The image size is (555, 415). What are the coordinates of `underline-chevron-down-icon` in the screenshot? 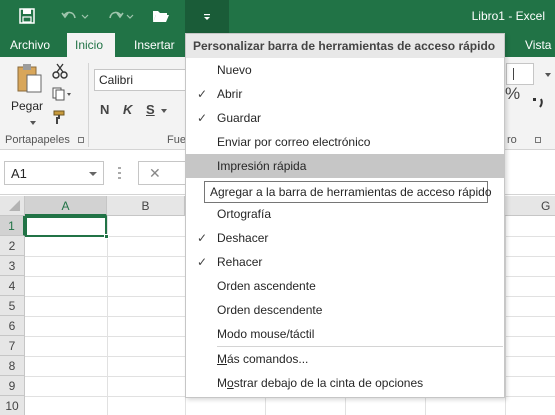 It's located at (164, 111).